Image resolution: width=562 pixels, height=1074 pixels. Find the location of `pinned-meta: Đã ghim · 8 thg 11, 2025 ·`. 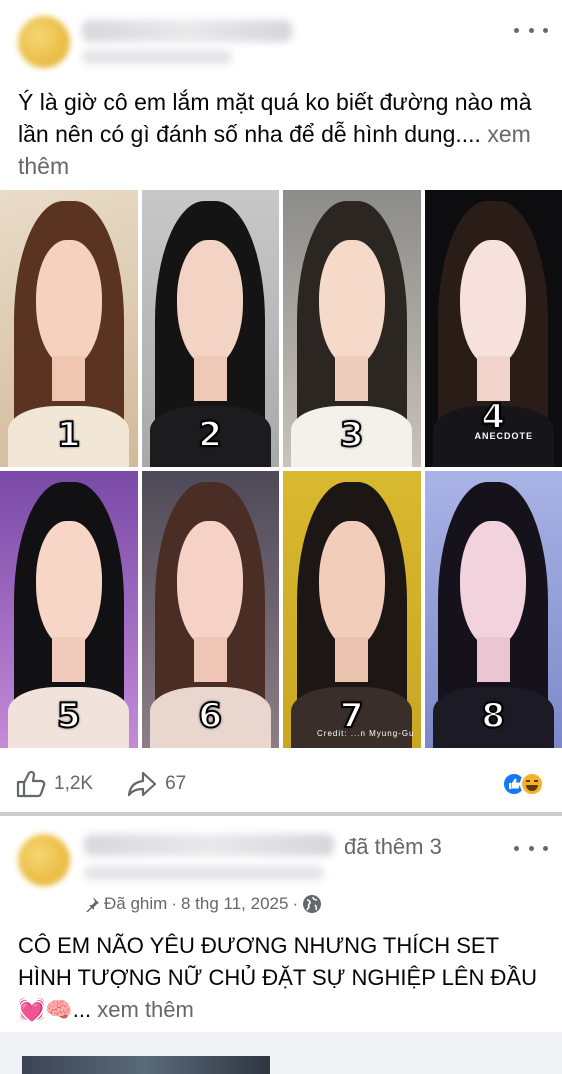

pinned-meta: Đã ghim · 8 thg 11, 2025 · is located at coordinates (203, 904).